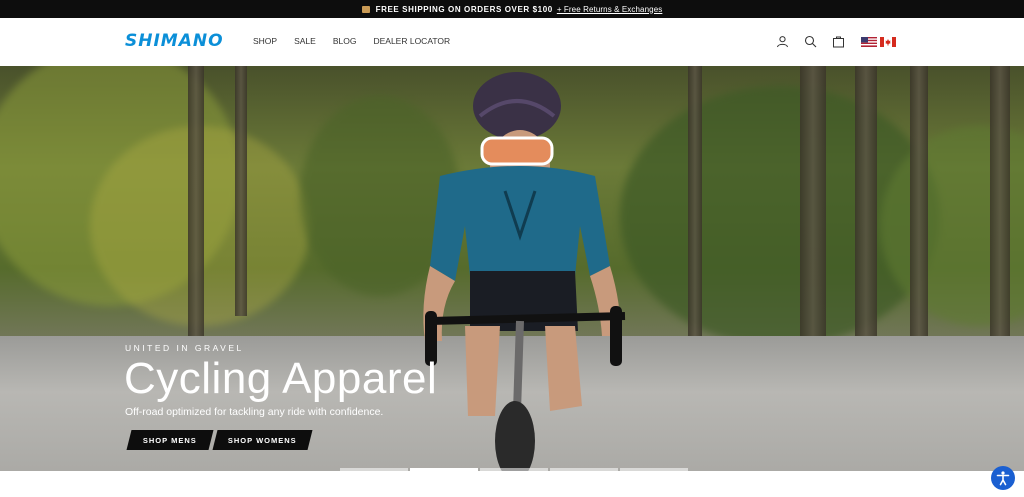 This screenshot has height=497, width=1024. What do you see at coordinates (184, 348) in the screenshot?
I see `hero-eyebrow: UNITED IN GRAVEL` at bounding box center [184, 348].